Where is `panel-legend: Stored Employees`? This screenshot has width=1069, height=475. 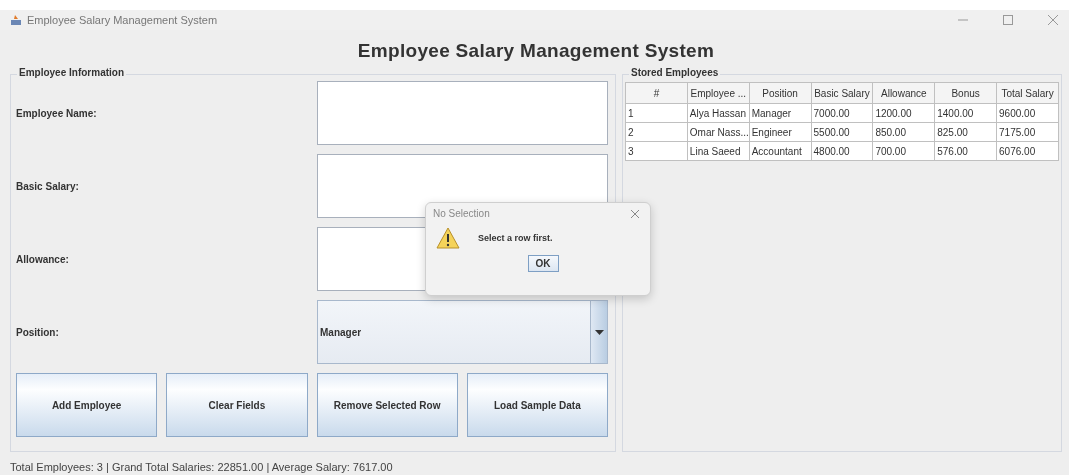 panel-legend: Stored Employees is located at coordinates (675, 72).